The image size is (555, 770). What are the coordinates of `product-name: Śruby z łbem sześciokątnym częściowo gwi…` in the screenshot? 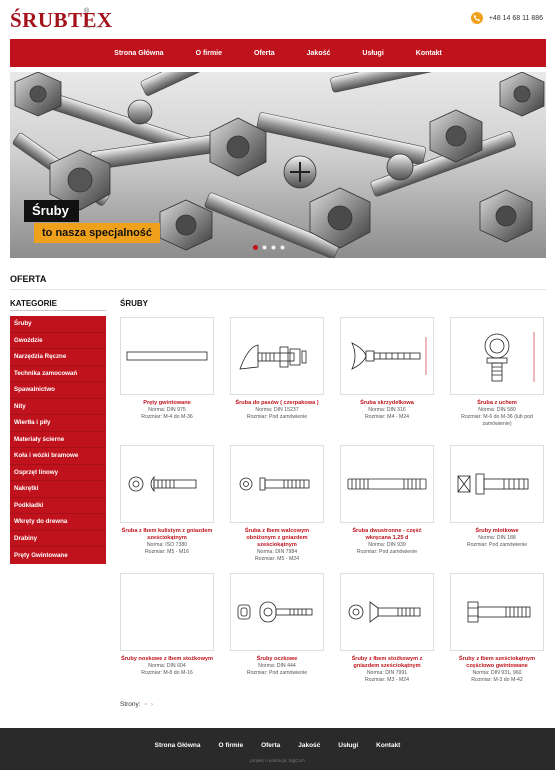 It's located at (497, 663).